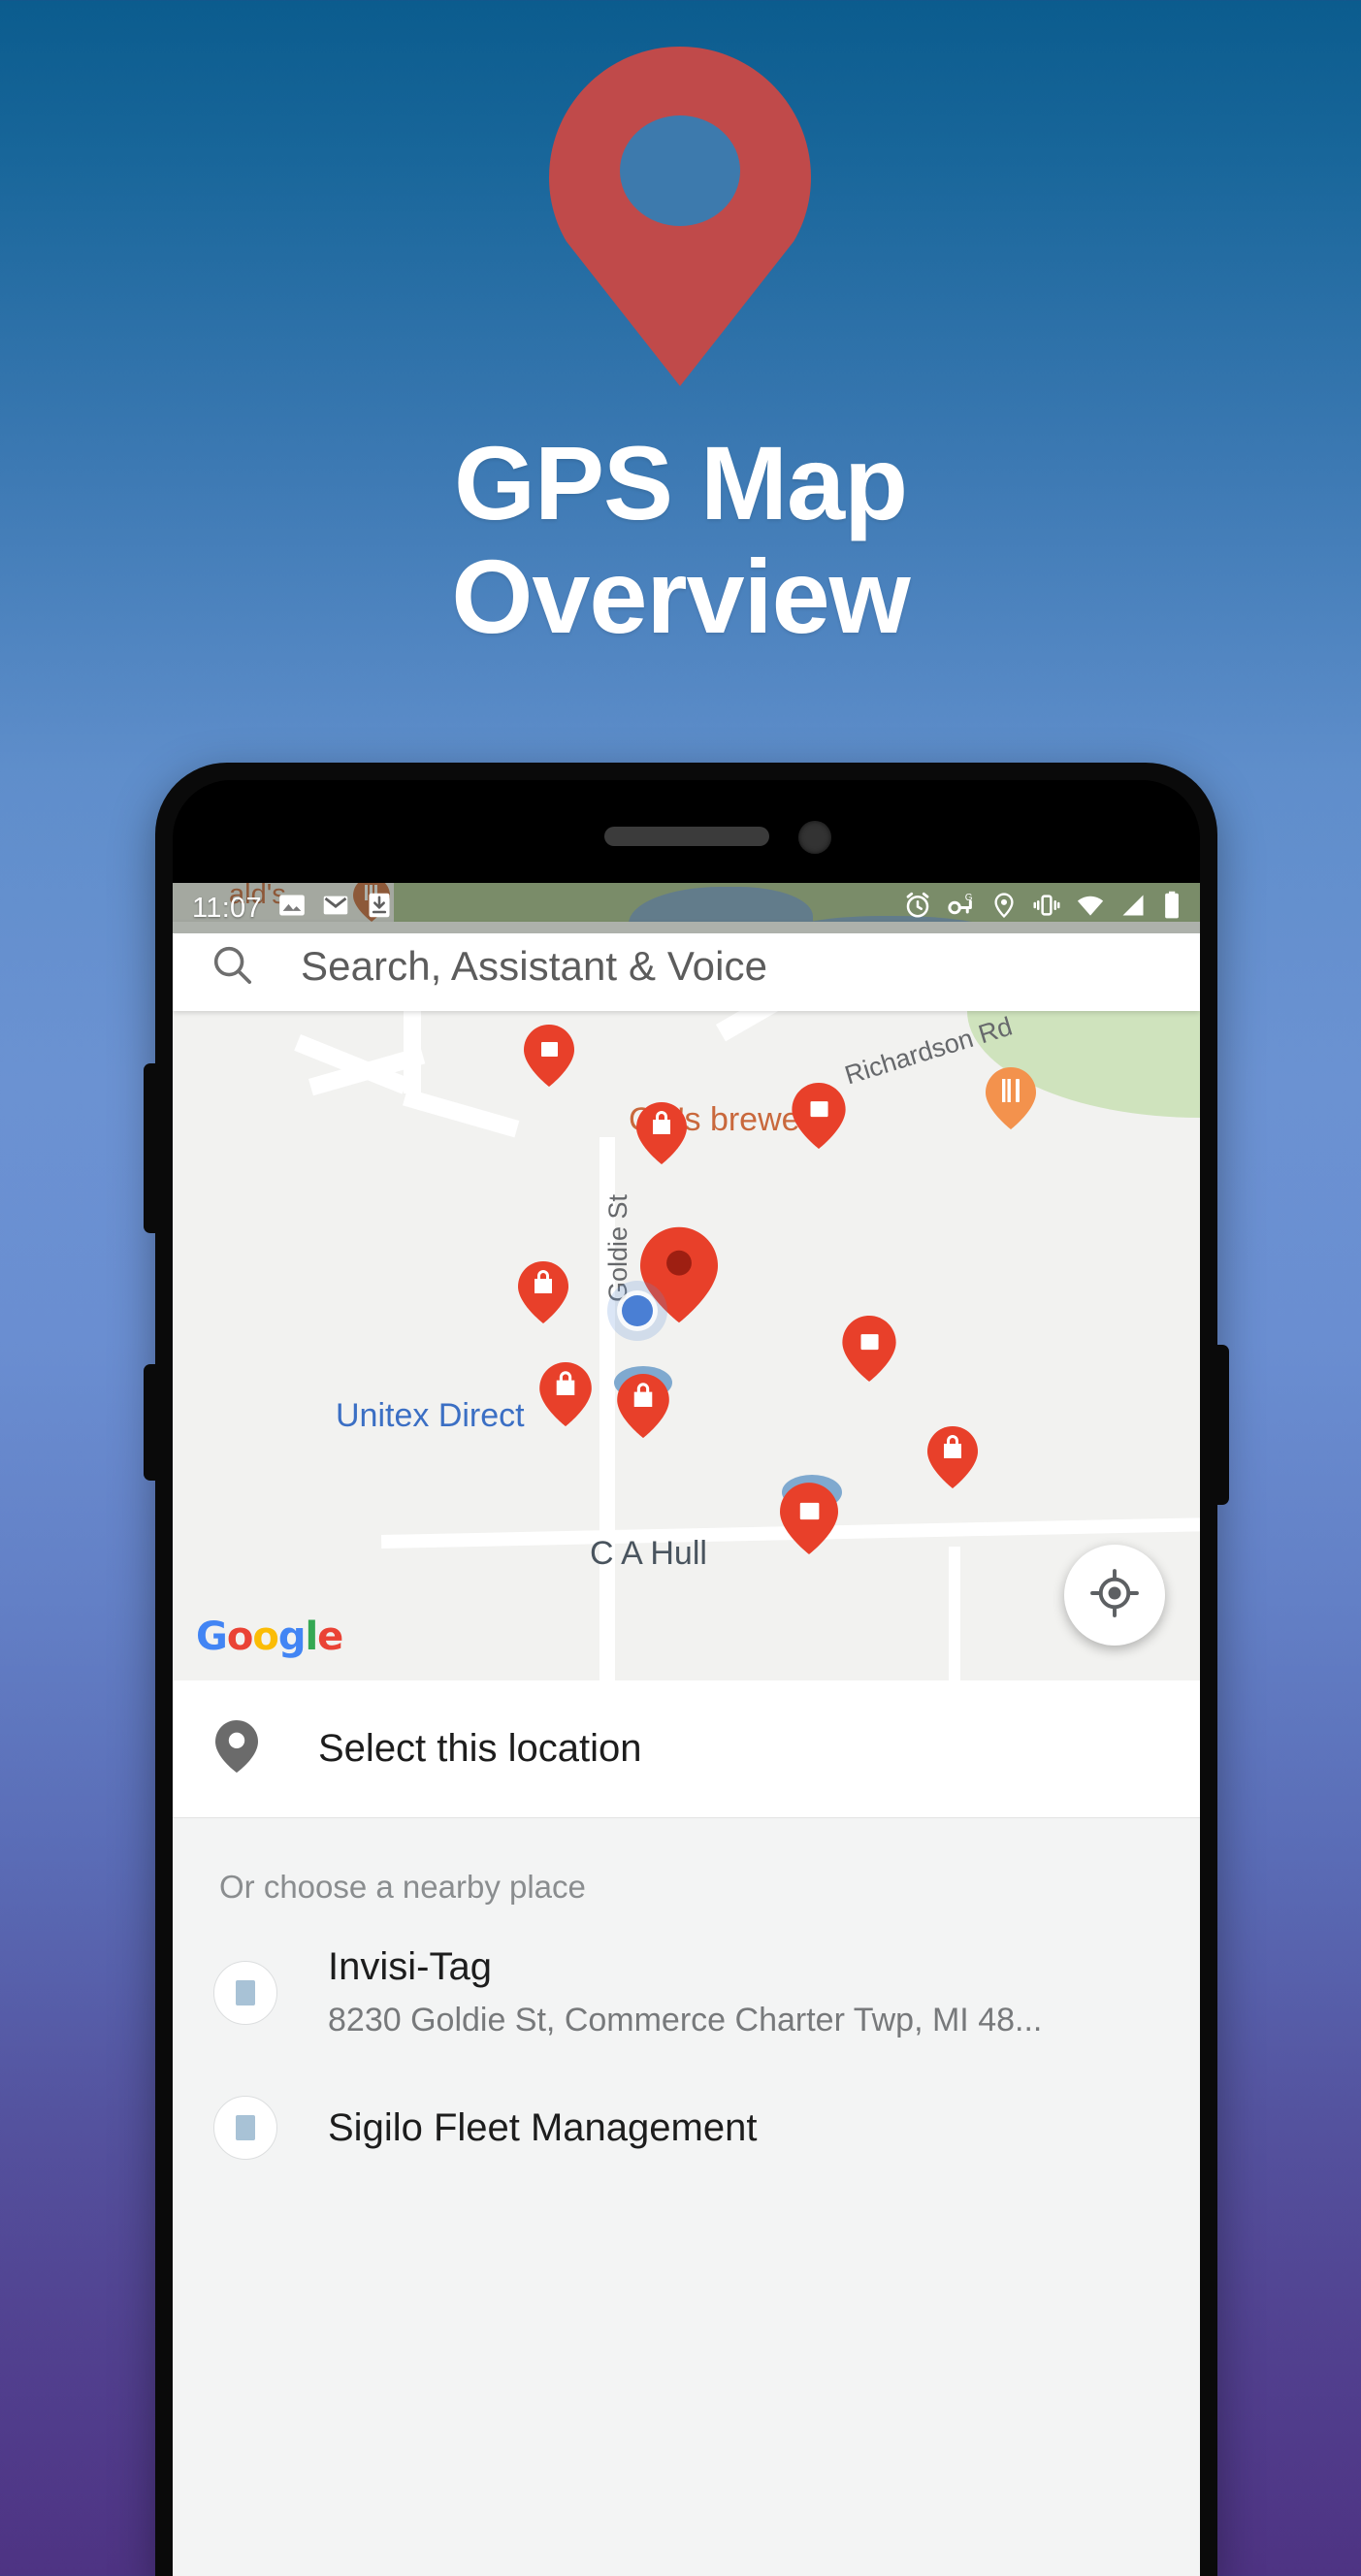 This screenshot has height=2576, width=1361. Describe the element at coordinates (292, 1637) in the screenshot. I see `google-logo-letter: g` at that location.